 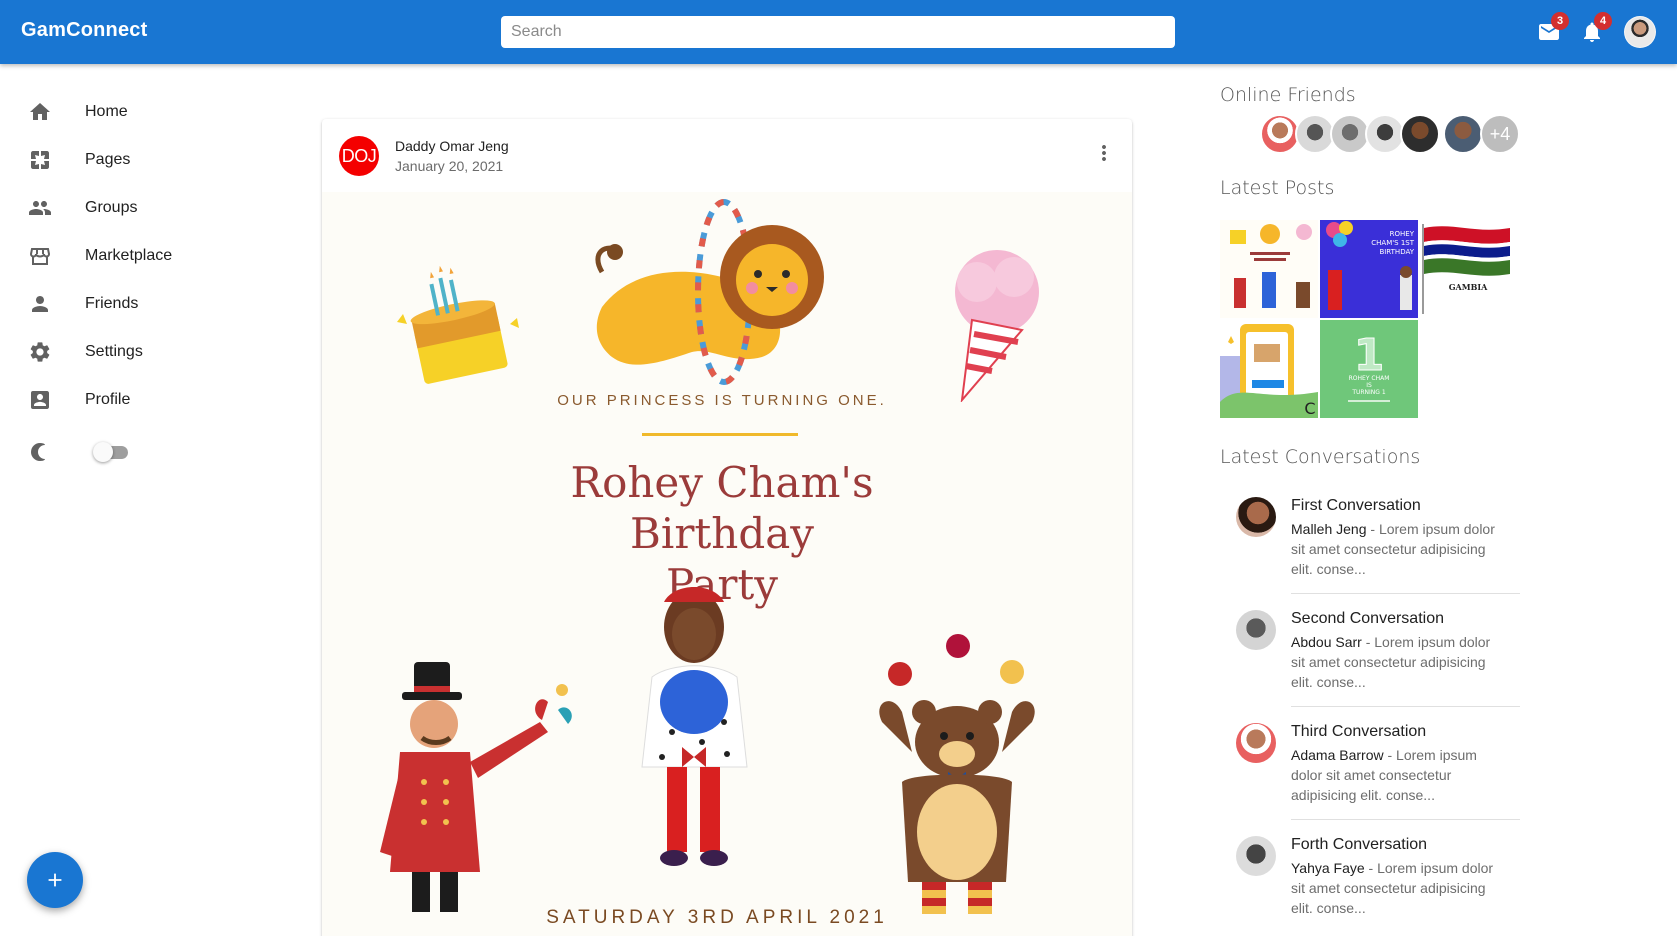 I want to click on invitation-tagline: OUR PRINCESS IS TURNING ONE., so click(x=722, y=400).